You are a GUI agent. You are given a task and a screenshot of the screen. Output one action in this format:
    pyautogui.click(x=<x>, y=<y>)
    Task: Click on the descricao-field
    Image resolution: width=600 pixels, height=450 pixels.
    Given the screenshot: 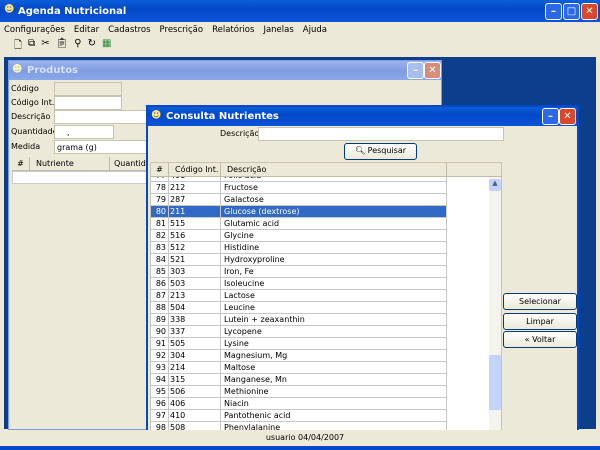 What is the action you would take?
    pyautogui.click(x=104, y=117)
    